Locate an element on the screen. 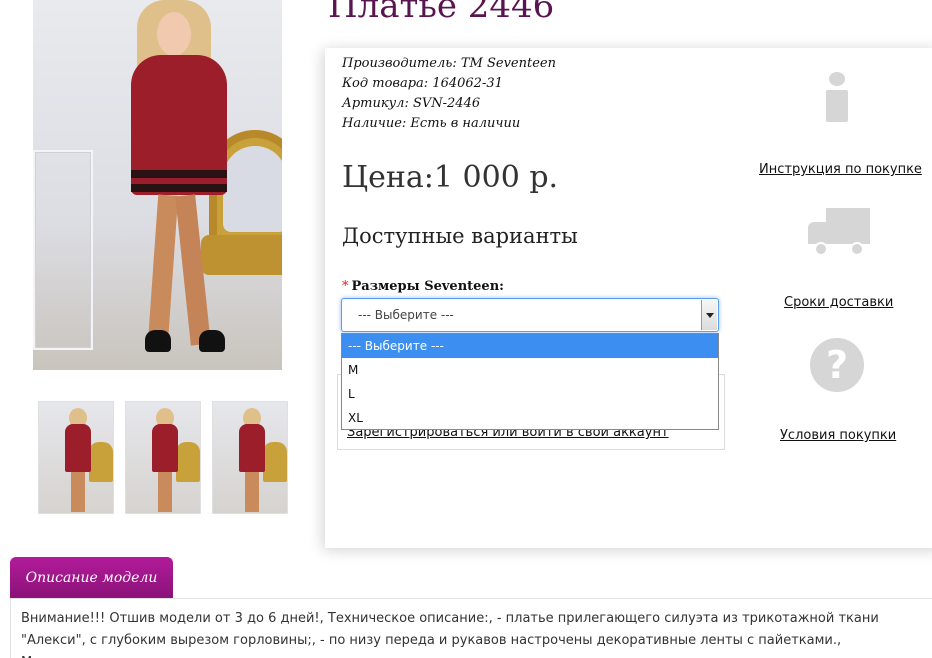  size-dropdown-list: --- Выберите --- M L XL is located at coordinates (530, 381).